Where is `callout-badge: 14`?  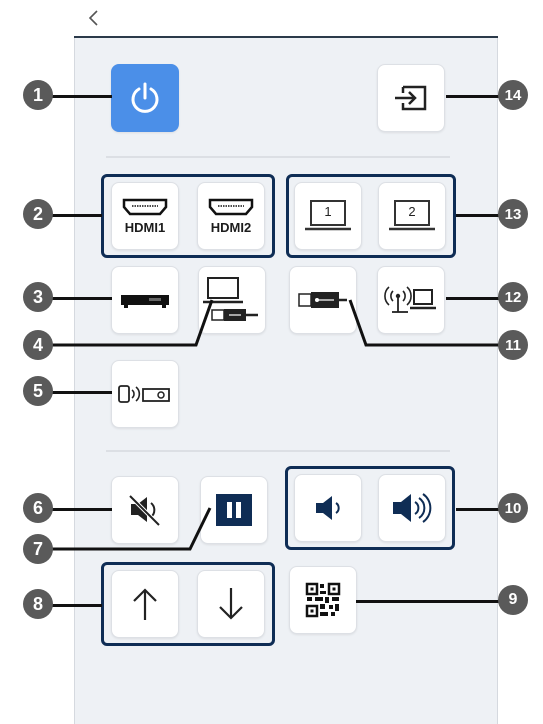 callout-badge: 14 is located at coordinates (513, 95).